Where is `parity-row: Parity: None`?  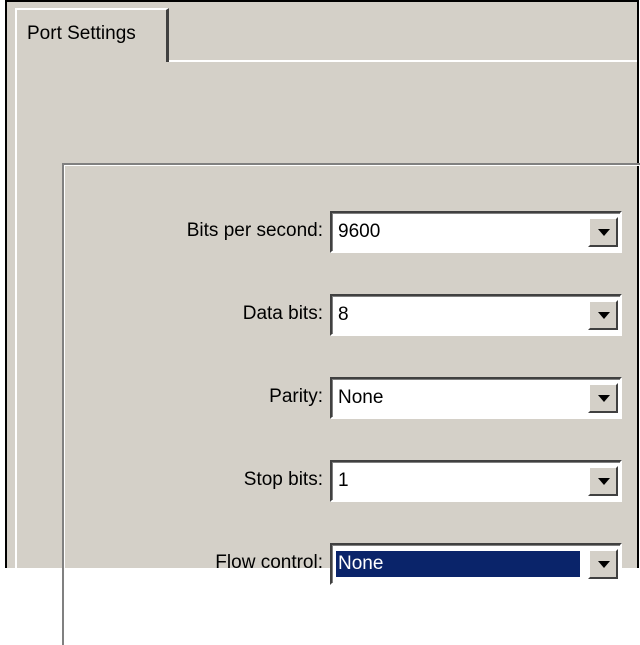 parity-row: Parity: None is located at coordinates (352, 398).